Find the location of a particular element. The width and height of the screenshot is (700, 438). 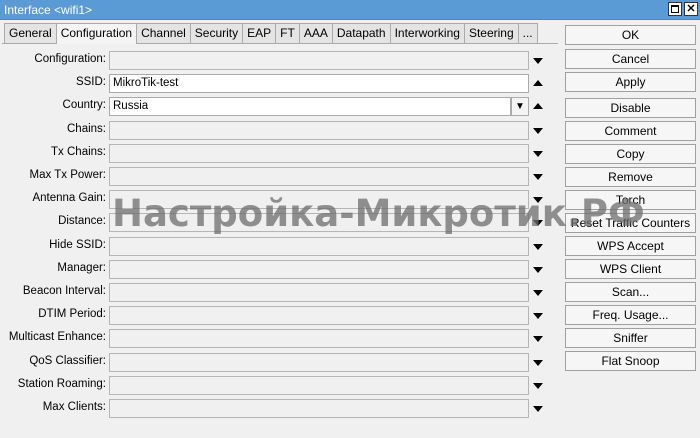

field-row: Max Clients: is located at coordinates (278, 408).